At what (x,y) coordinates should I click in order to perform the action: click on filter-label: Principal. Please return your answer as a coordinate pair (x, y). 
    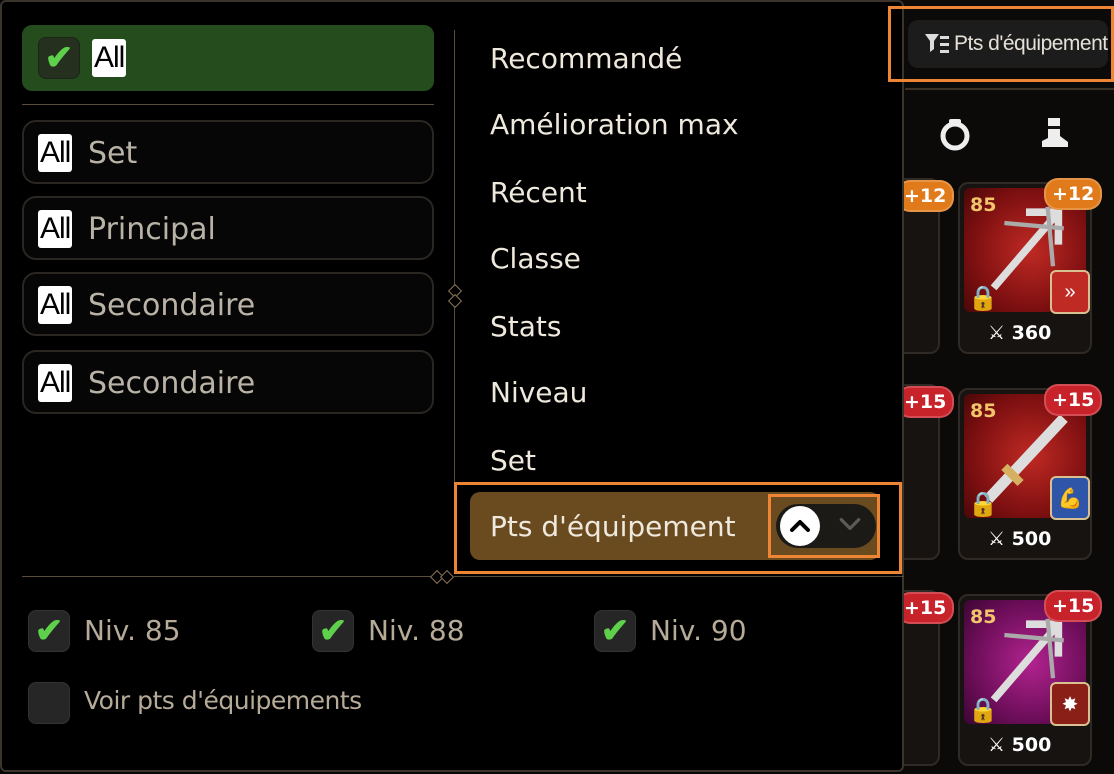
    Looking at the image, I should click on (152, 229).